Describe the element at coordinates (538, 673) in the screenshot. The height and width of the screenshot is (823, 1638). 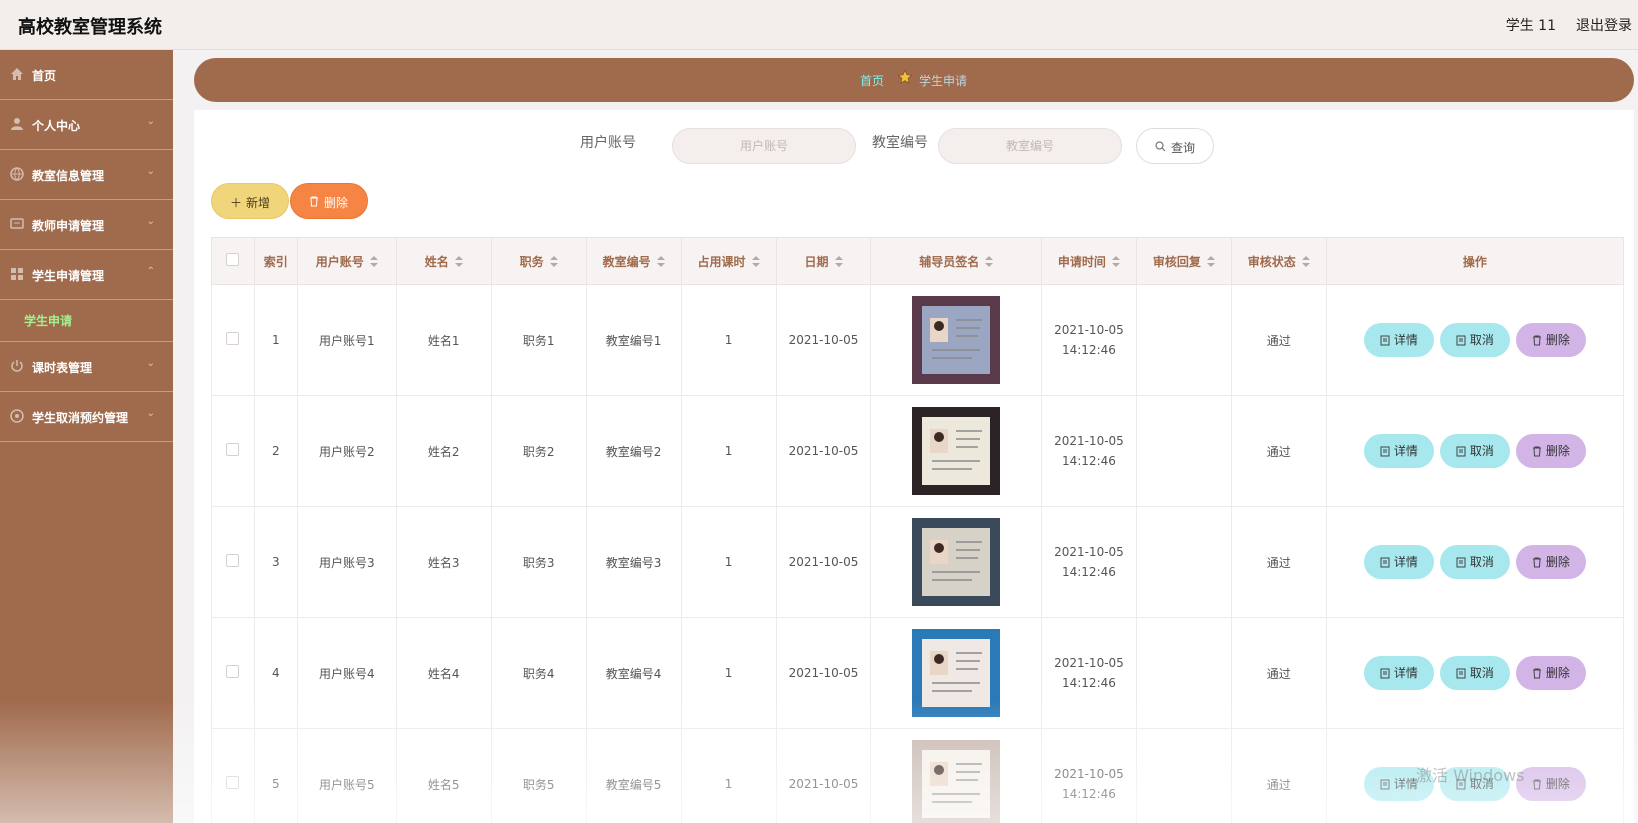
I see `cell-duty: 职务4` at that location.